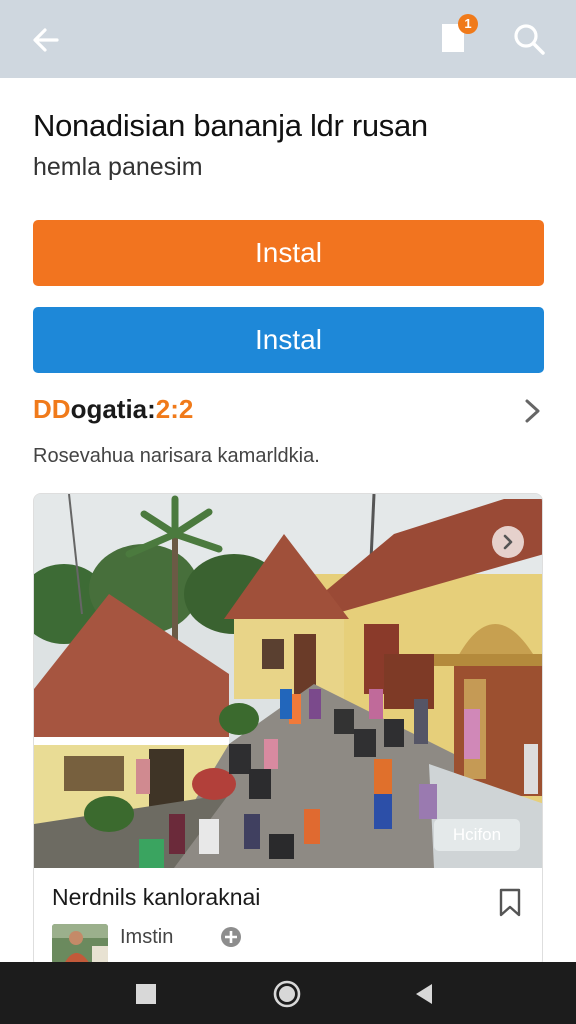 This screenshot has height=1024, width=576. I want to click on arrow-left-icon, so click(46, 40).